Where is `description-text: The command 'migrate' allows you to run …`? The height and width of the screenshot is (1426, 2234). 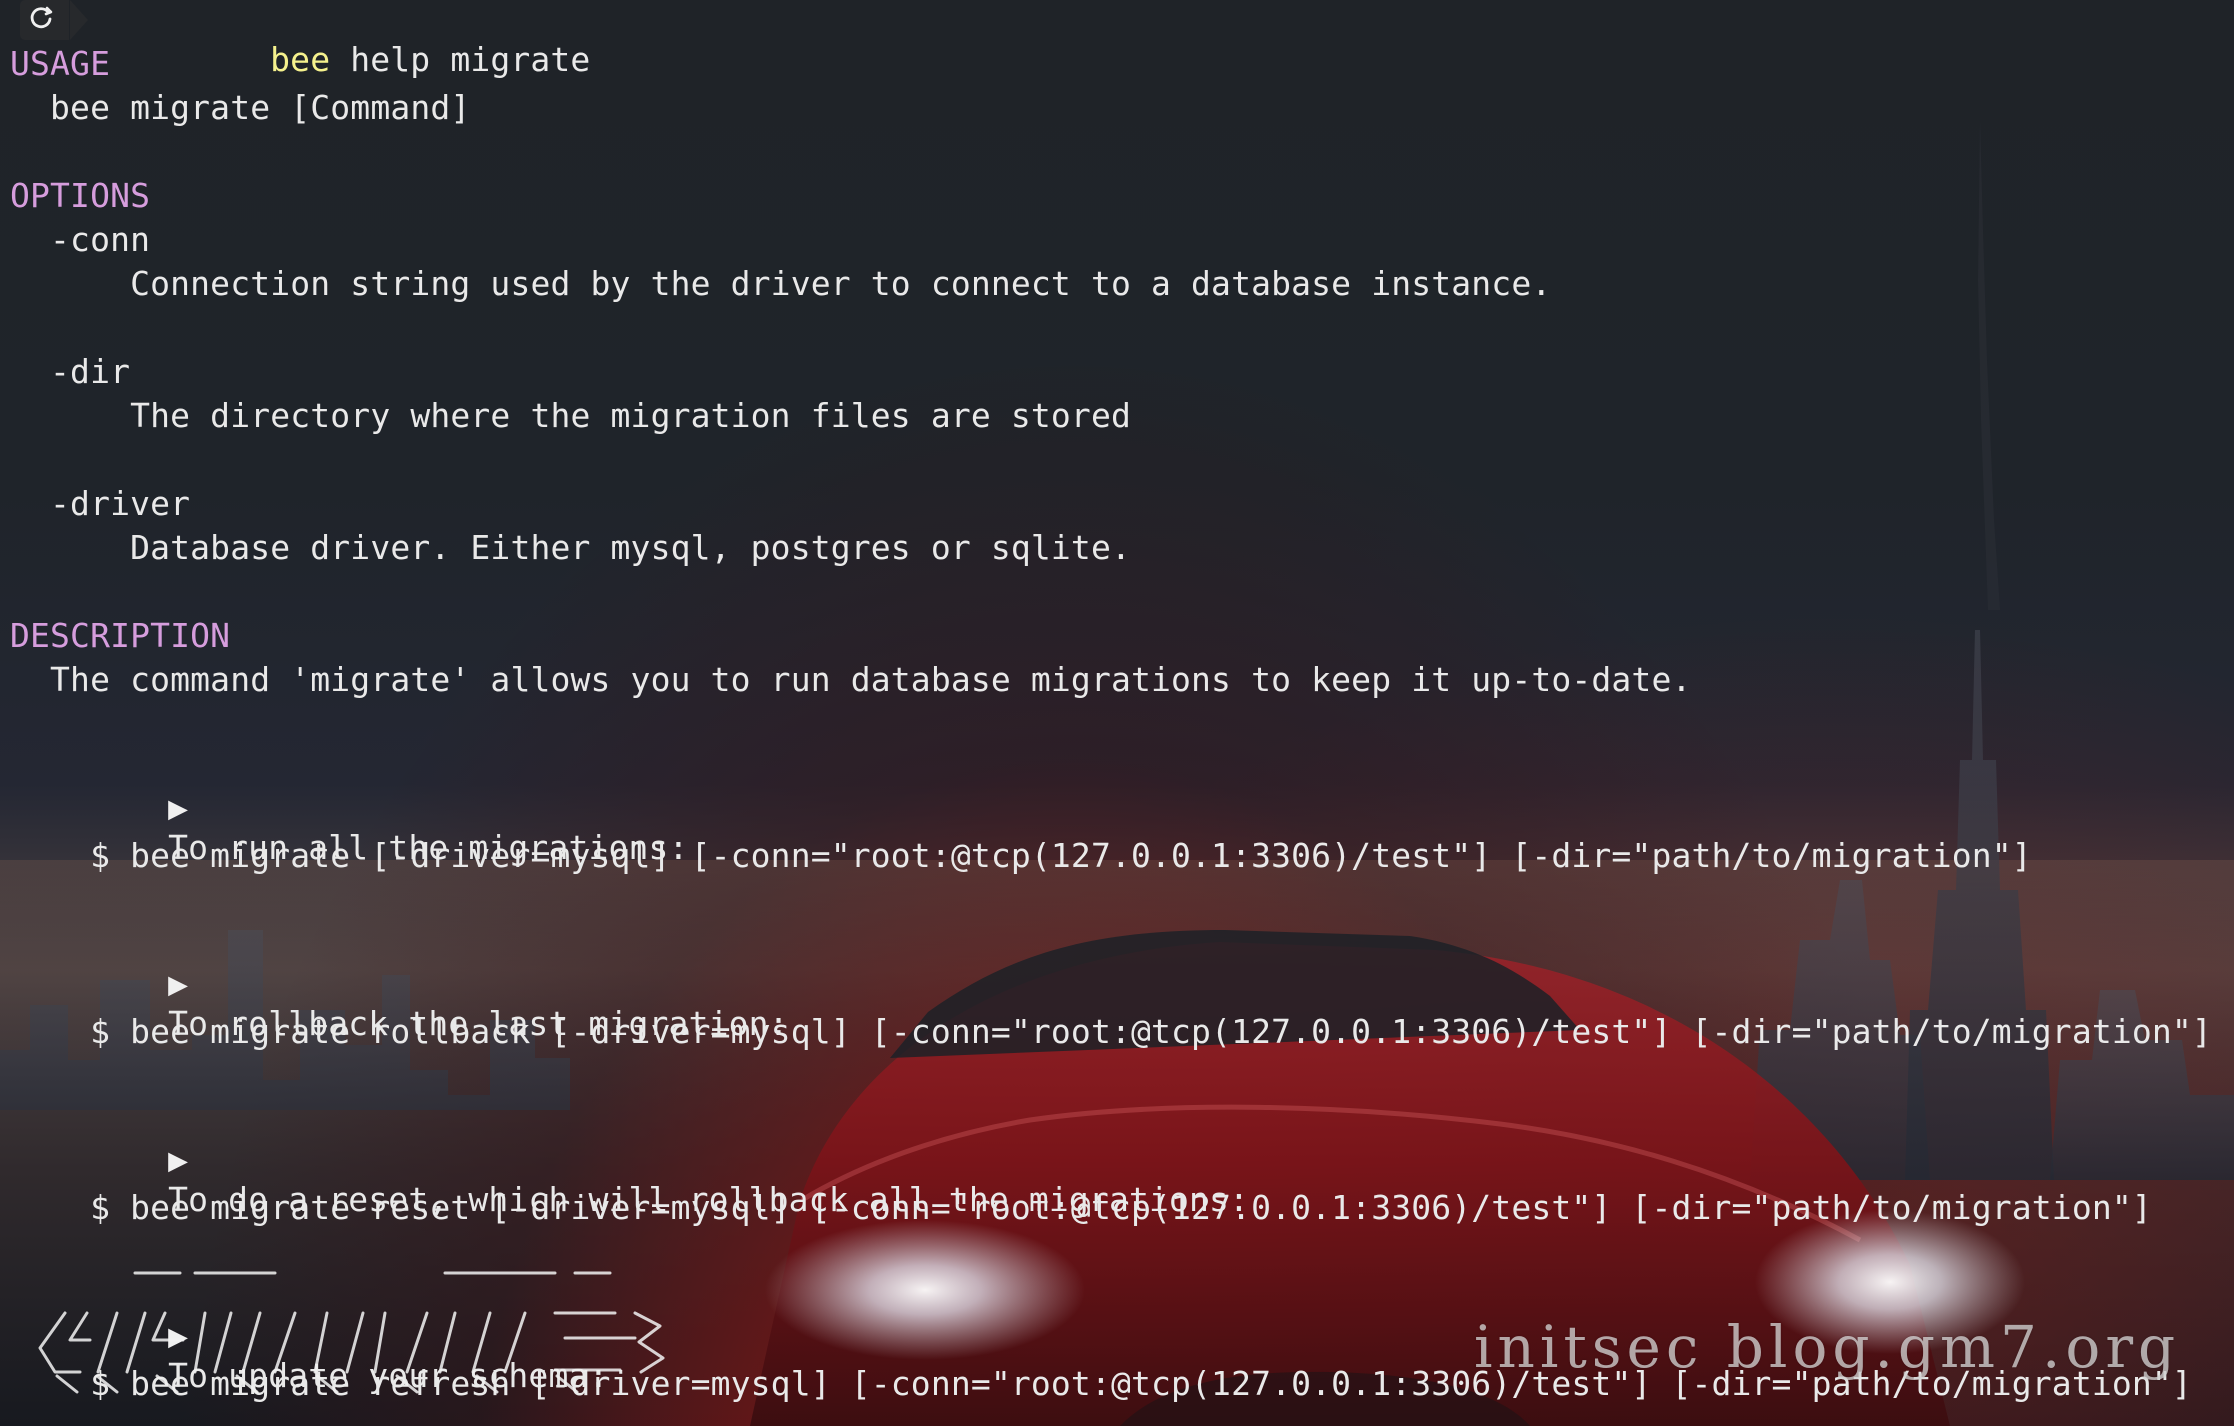
description-text: The command 'migrate' allows you to run … is located at coordinates (851, 679).